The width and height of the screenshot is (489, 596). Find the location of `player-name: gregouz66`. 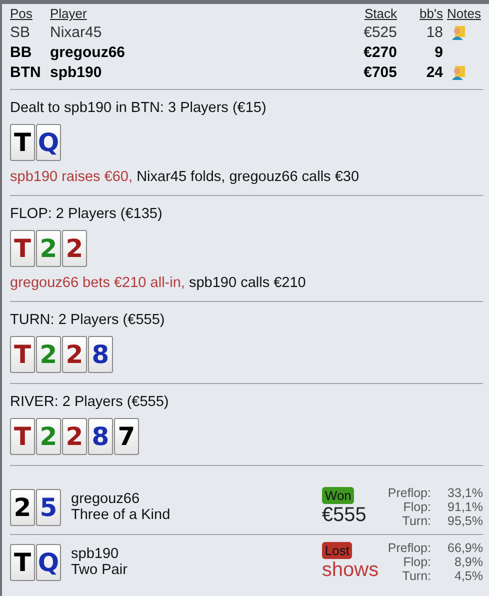

player-name: gregouz66 is located at coordinates (106, 499).